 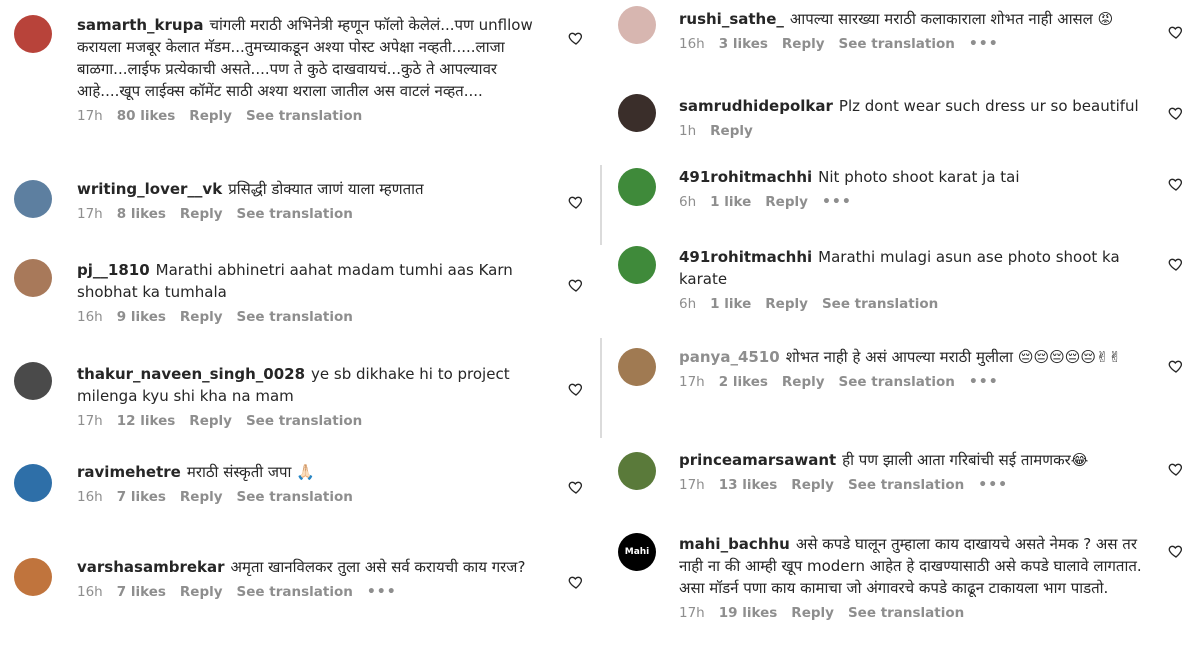 I want to click on likes-count: 9 likes, so click(x=141, y=317).